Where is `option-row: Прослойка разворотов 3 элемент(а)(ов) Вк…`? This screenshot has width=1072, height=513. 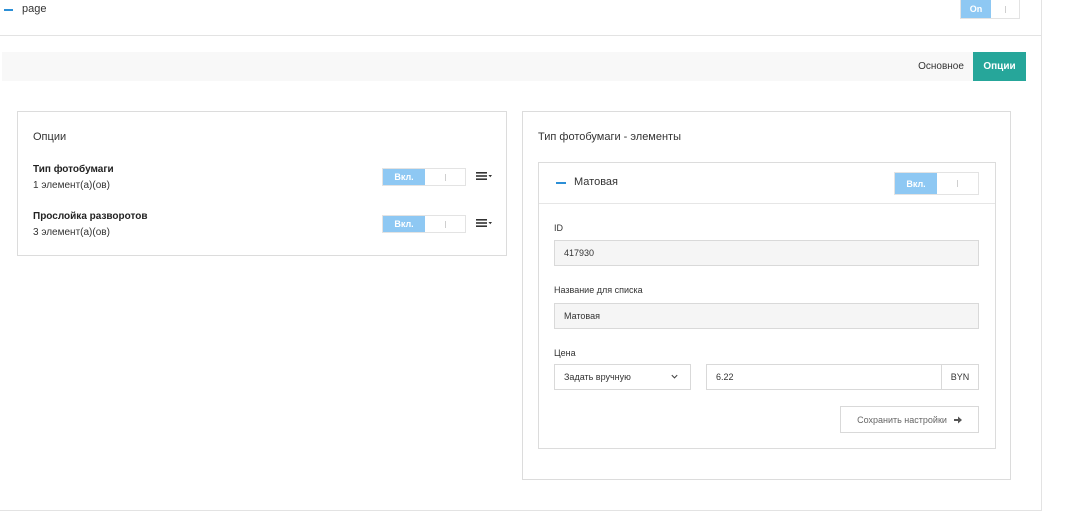
option-row: Прослойка разворотов 3 элемент(а)(ов) Вк… is located at coordinates (263, 226).